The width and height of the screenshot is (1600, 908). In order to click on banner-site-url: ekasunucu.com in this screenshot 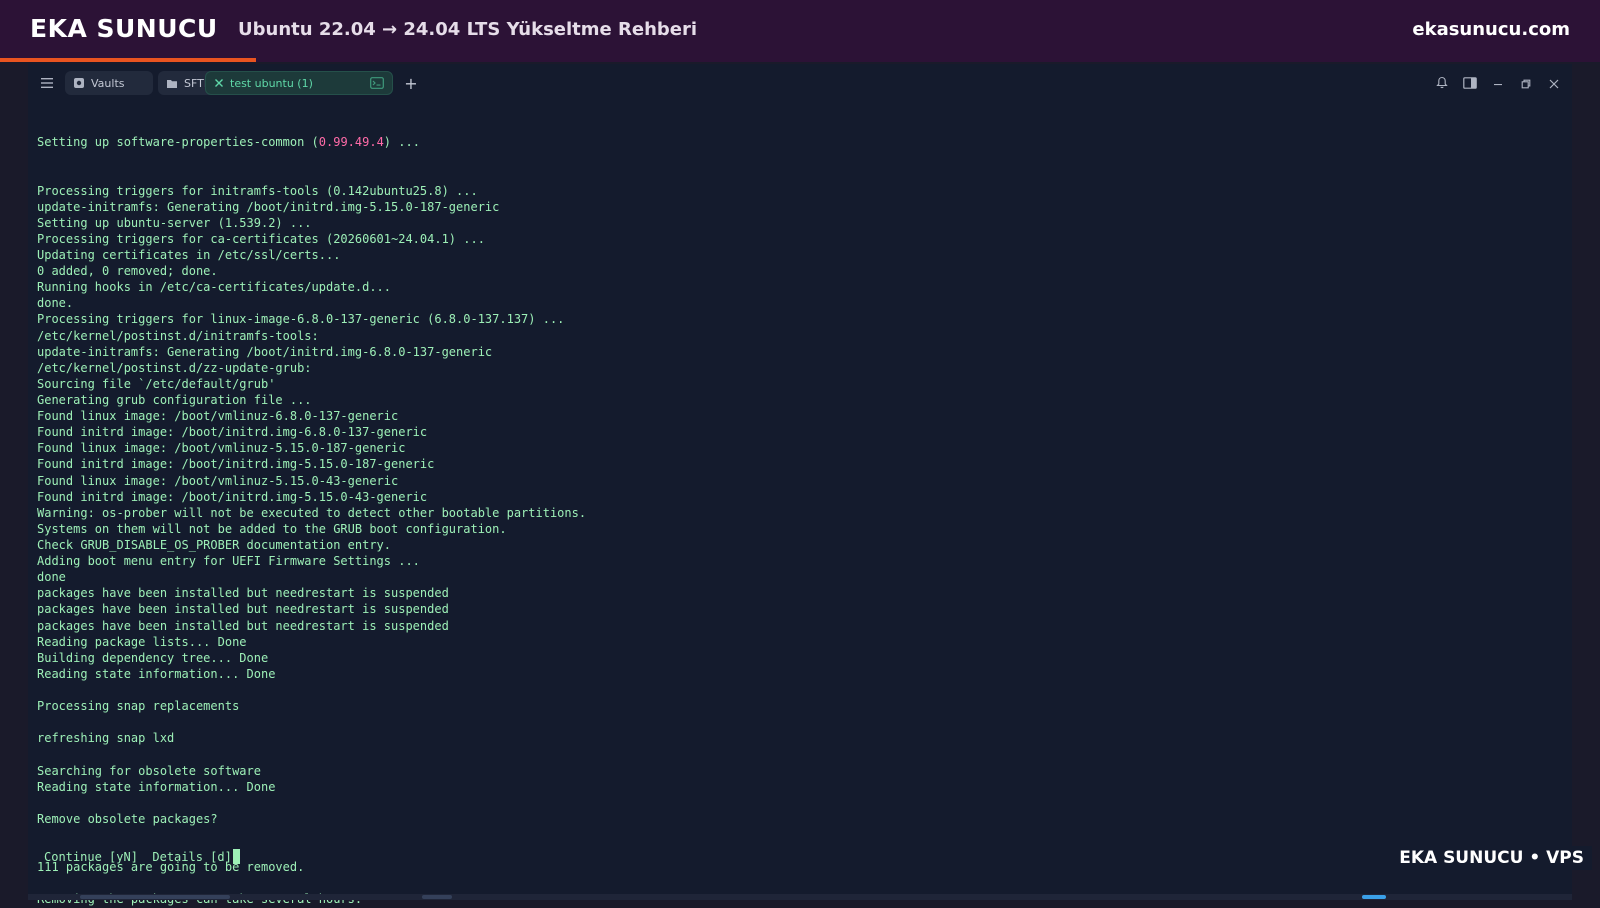, I will do `click(1491, 29)`.